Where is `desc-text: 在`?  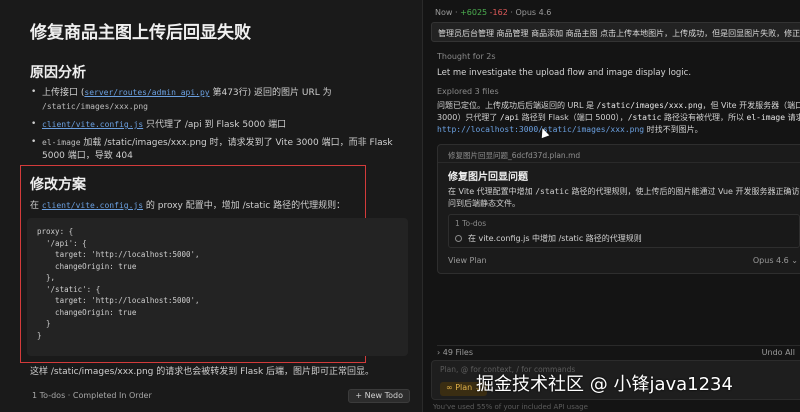 desc-text: 在 is located at coordinates (36, 206).